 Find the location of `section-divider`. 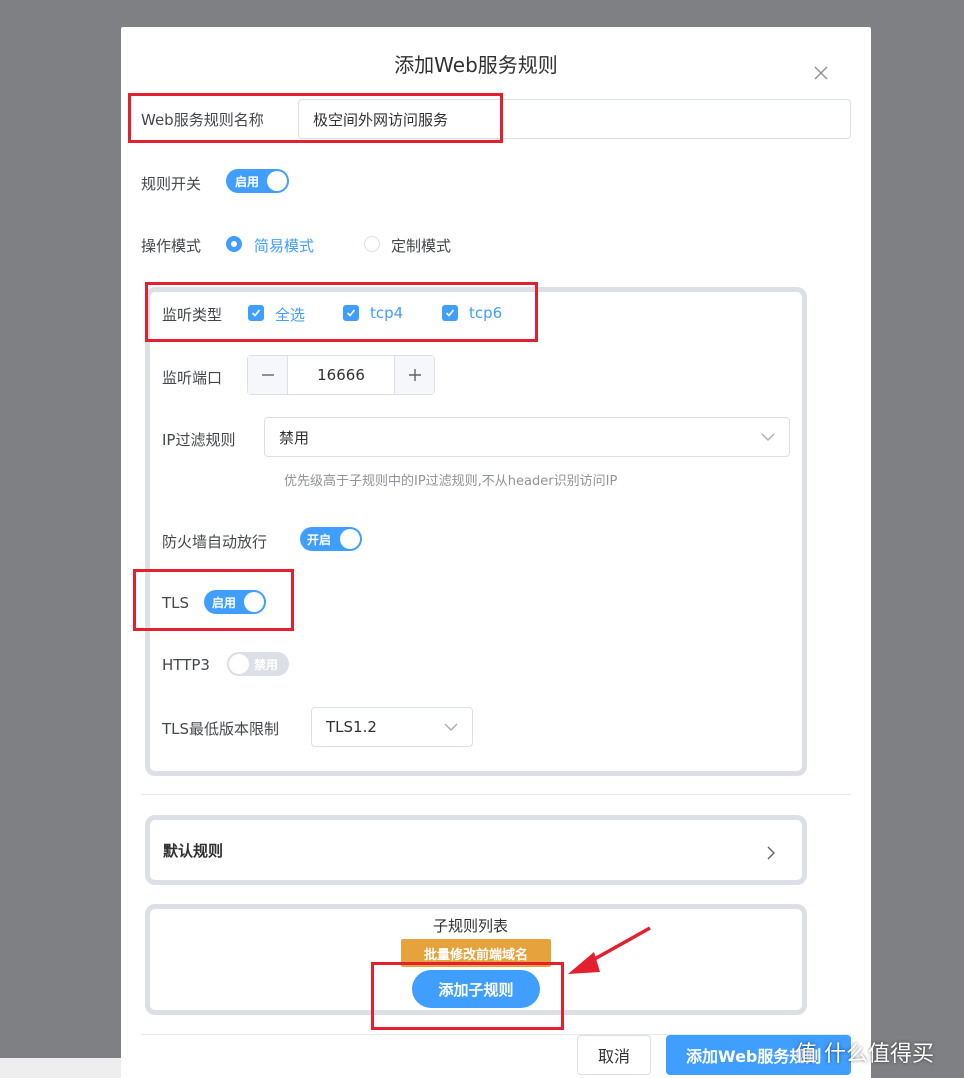

section-divider is located at coordinates (496, 794).